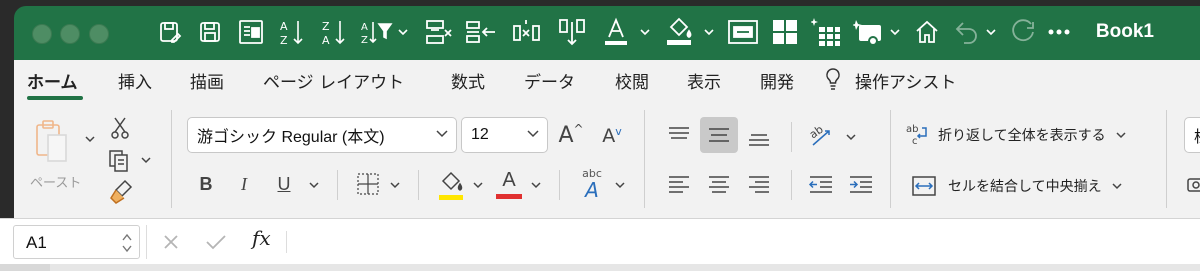 The width and height of the screenshot is (1200, 271). What do you see at coordinates (481, 32) in the screenshot?
I see `insert-cells-icon` at bounding box center [481, 32].